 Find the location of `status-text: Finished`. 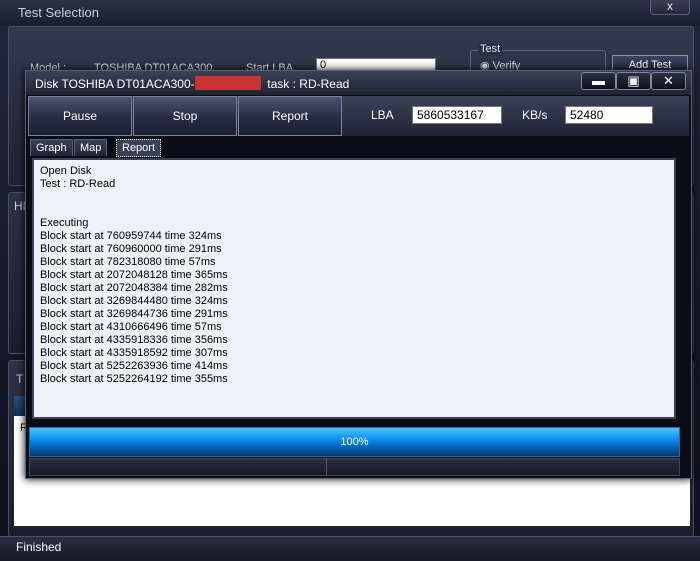

status-text: Finished is located at coordinates (39, 547).